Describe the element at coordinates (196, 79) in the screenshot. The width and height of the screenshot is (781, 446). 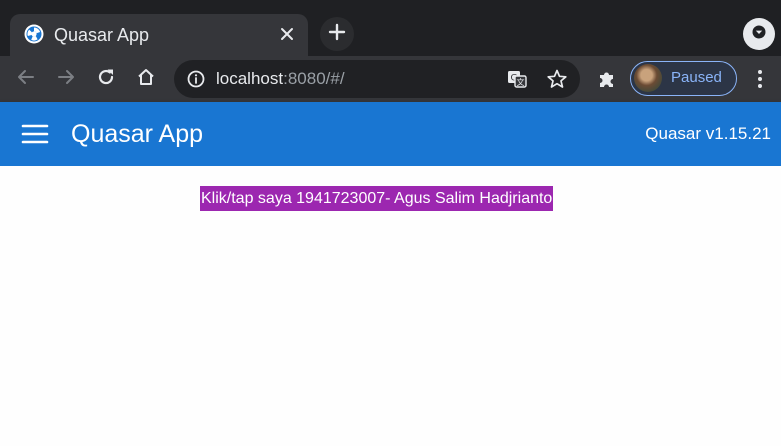
I see `info-icon` at that location.